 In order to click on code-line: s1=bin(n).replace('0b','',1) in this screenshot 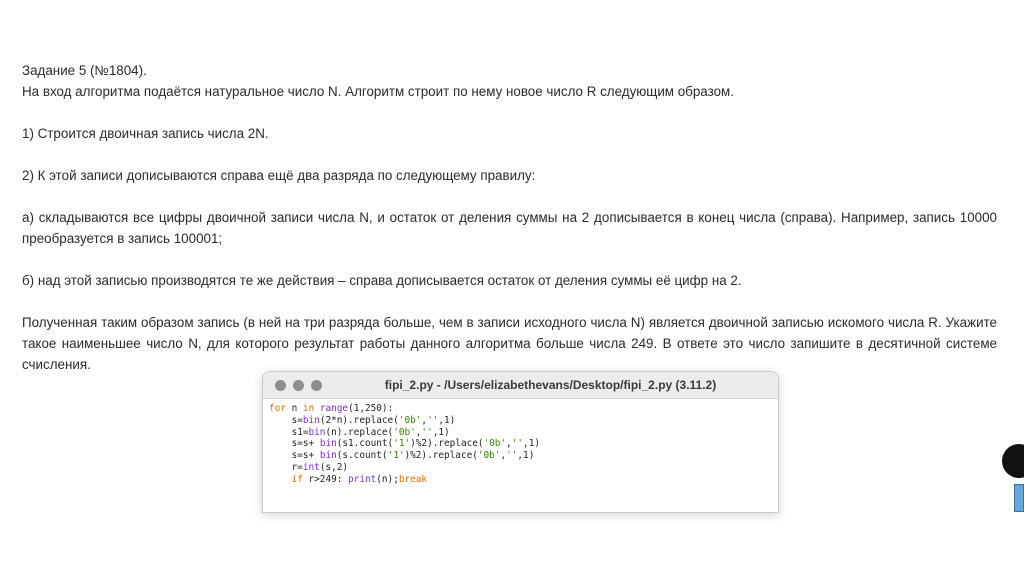, I will do `click(359, 432)`.